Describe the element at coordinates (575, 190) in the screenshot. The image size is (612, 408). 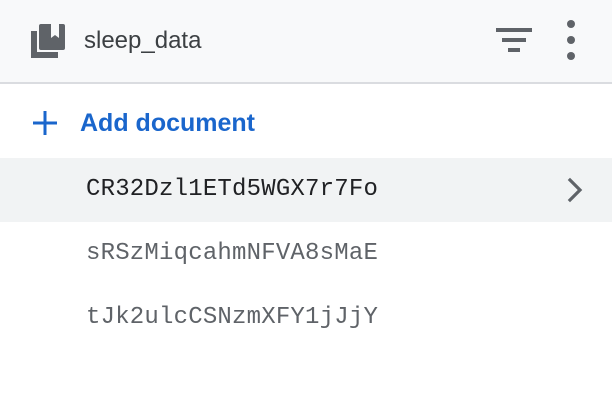
I see `chevron-right-icon` at that location.